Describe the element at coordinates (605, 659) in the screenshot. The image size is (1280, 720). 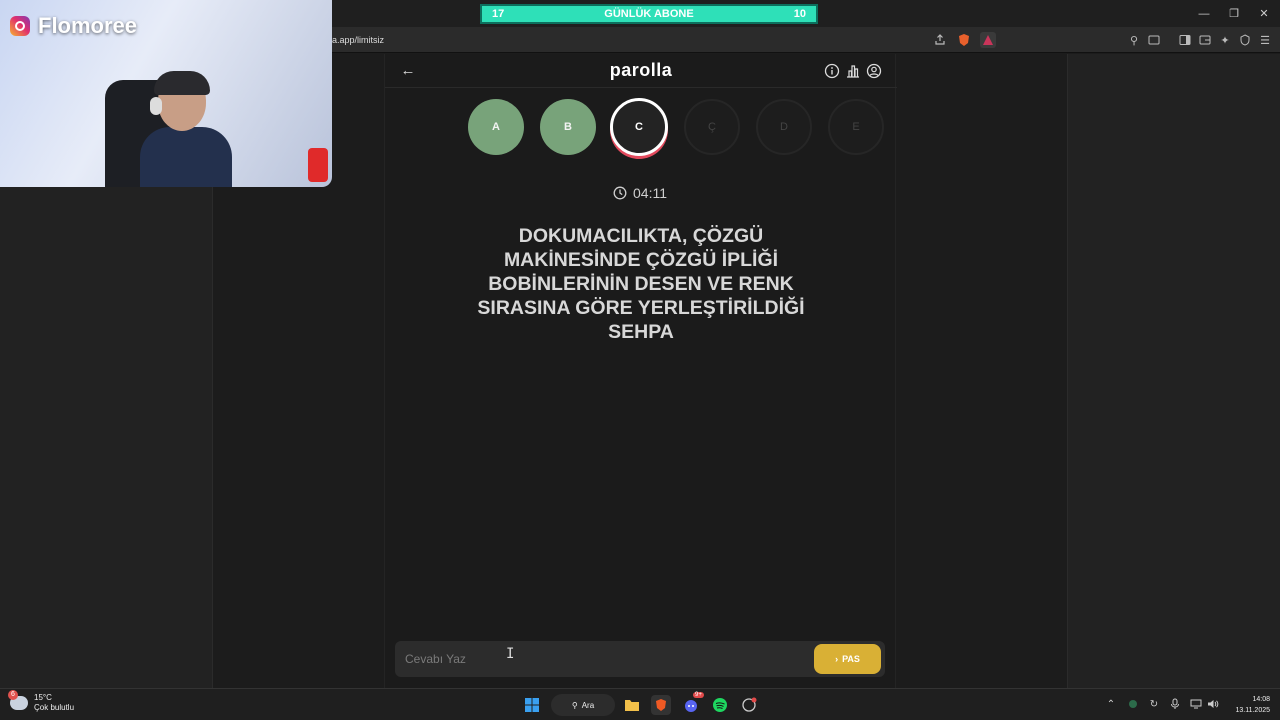
I see `answer-input` at that location.